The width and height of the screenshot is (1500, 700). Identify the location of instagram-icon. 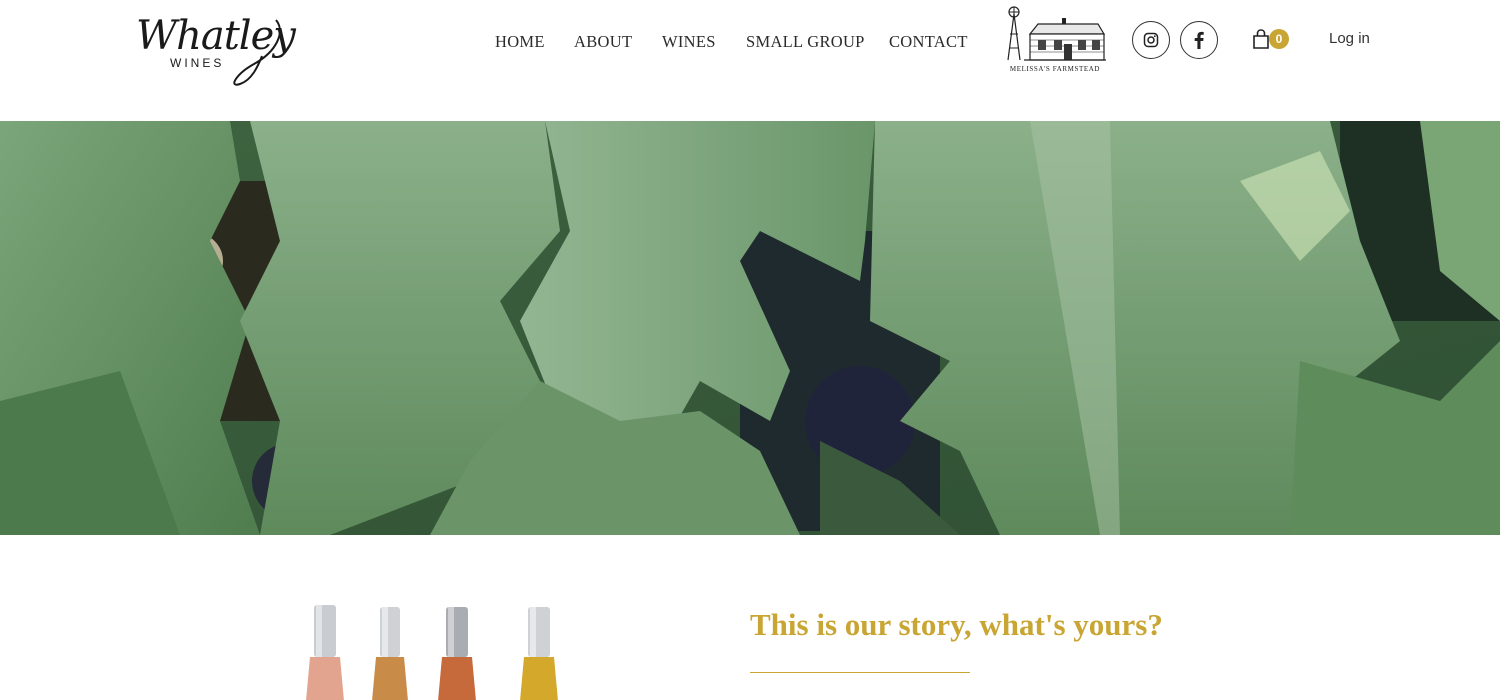
(1151, 40).